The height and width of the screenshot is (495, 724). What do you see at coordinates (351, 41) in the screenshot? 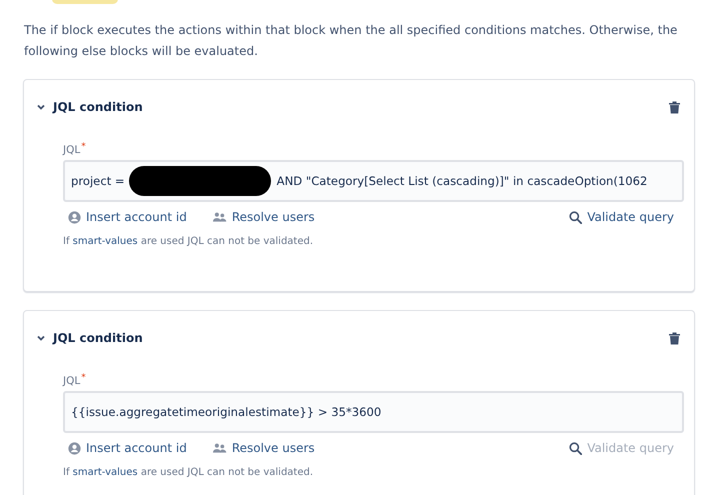
I see `description-text: The if block executes the actions within that block when the all specified conditions matches. Otherwise, the following else blocks will be evaluated.` at bounding box center [351, 41].